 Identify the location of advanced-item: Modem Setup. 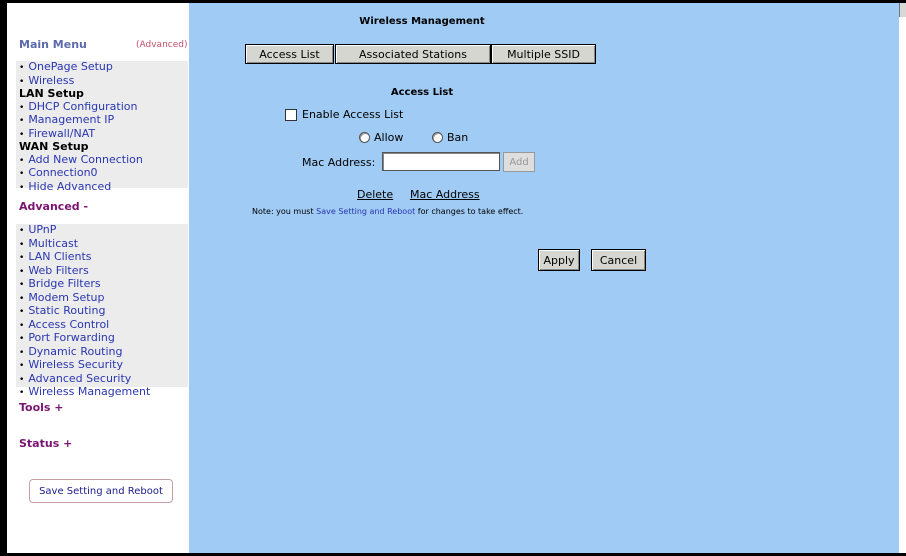
(102, 298).